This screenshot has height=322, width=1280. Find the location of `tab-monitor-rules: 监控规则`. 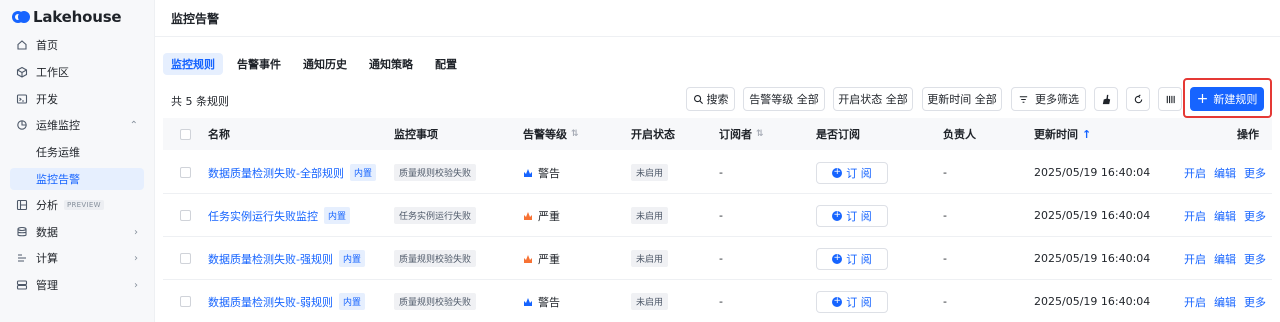

tab-monitor-rules: 监控规则 is located at coordinates (193, 64).